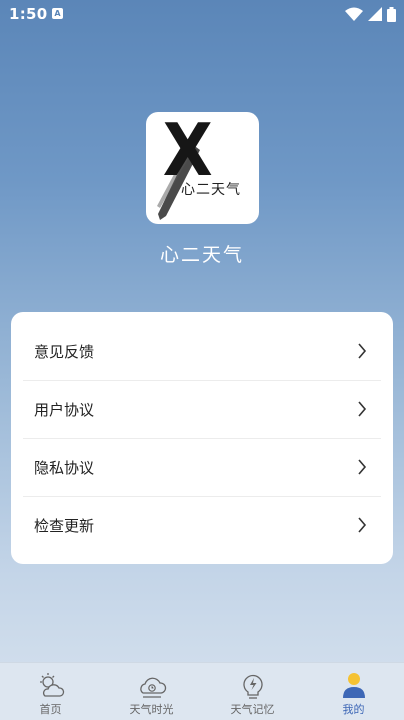  What do you see at coordinates (50, 709) in the screenshot?
I see `tab-label: 首页` at bounding box center [50, 709].